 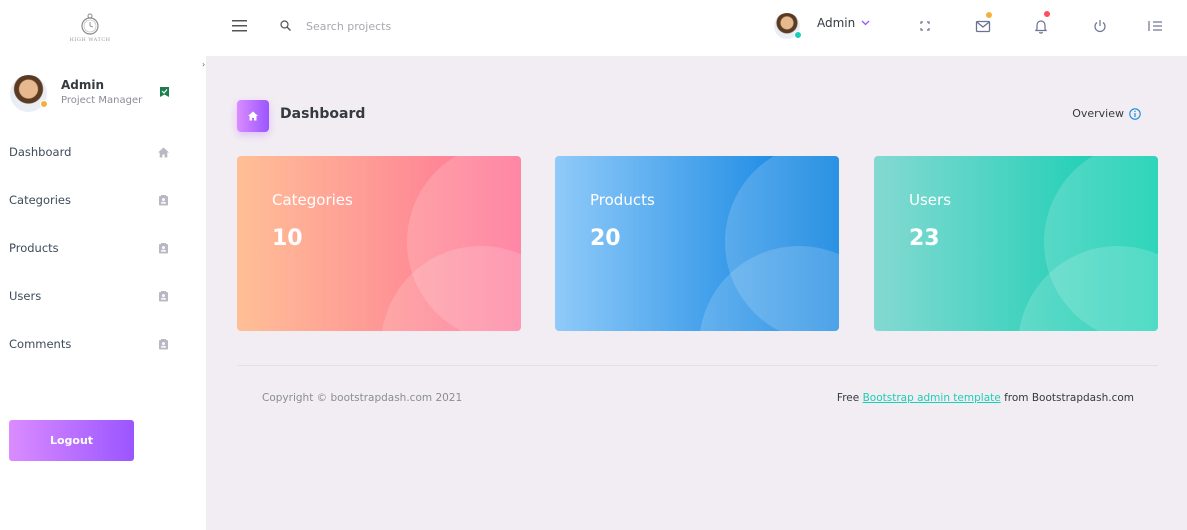 I want to click on card-label: Users, so click(x=930, y=200).